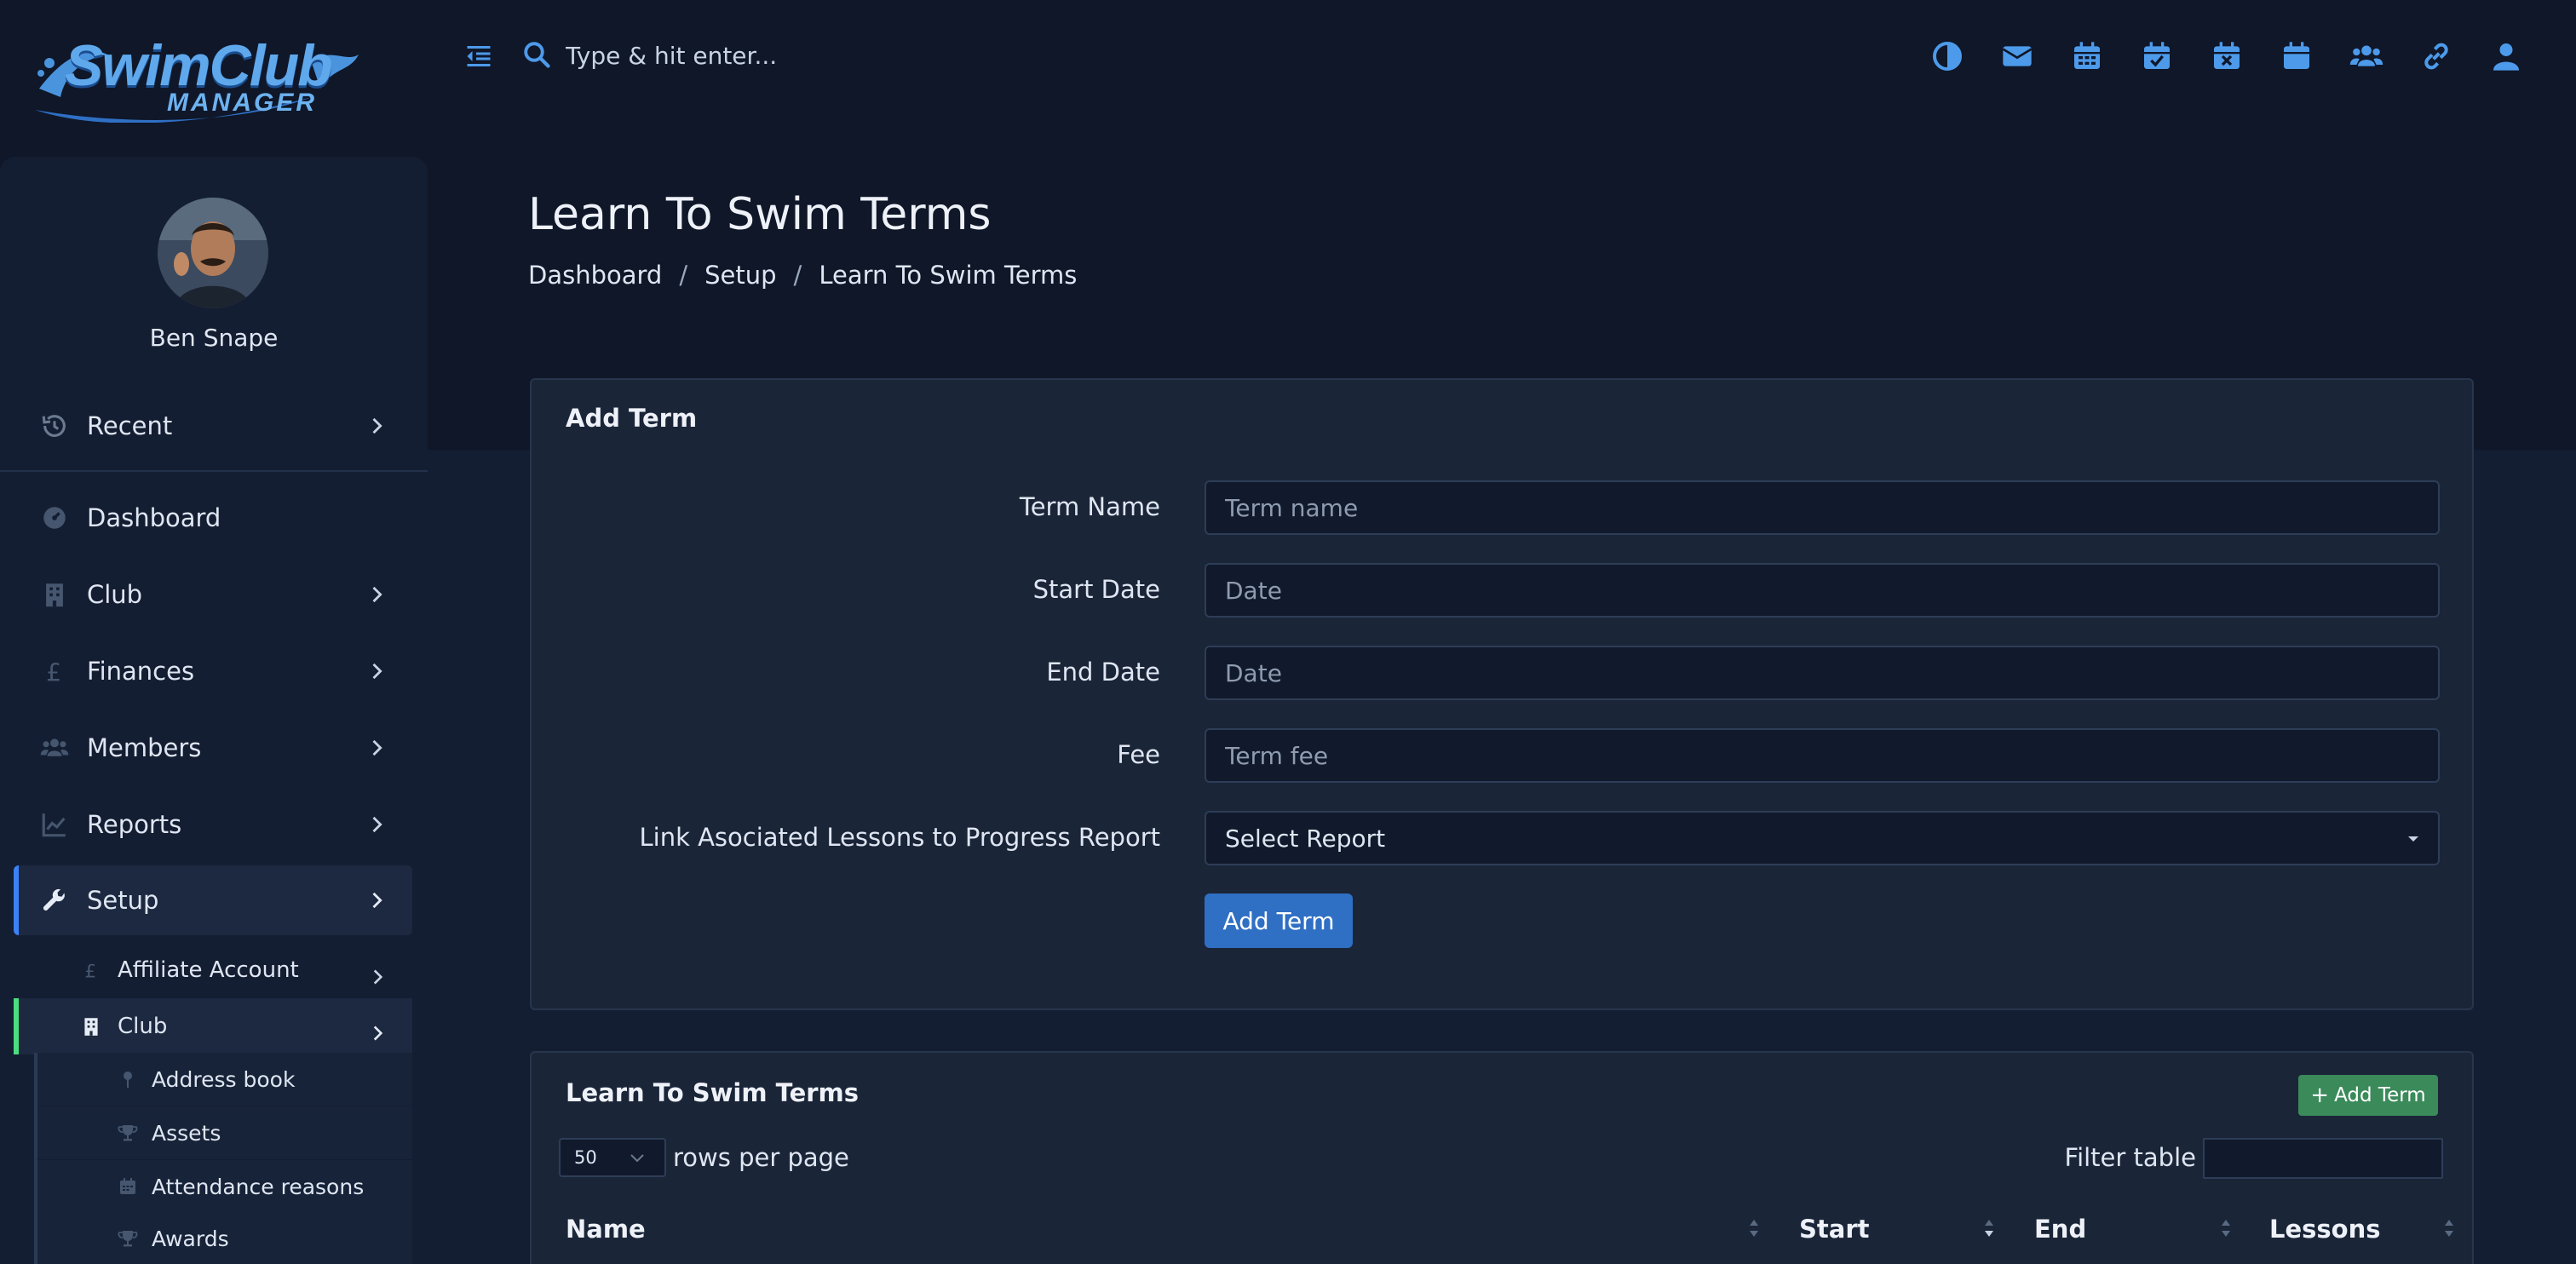 The image size is (2576, 1264). Describe the element at coordinates (134, 824) in the screenshot. I see `sidebar-item-label: Reports` at that location.